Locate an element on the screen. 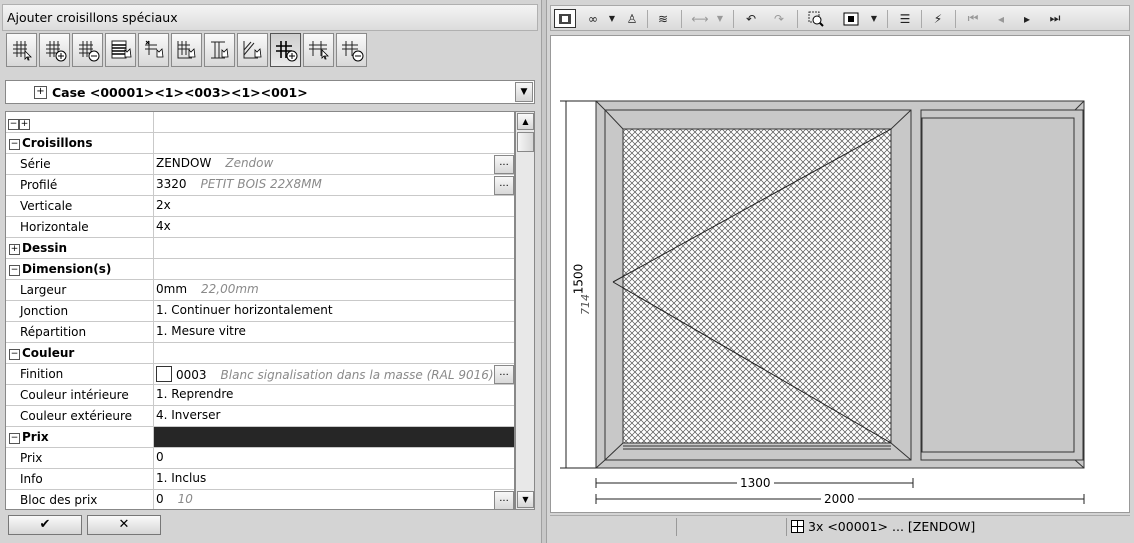  prix-bar is located at coordinates (334, 437).